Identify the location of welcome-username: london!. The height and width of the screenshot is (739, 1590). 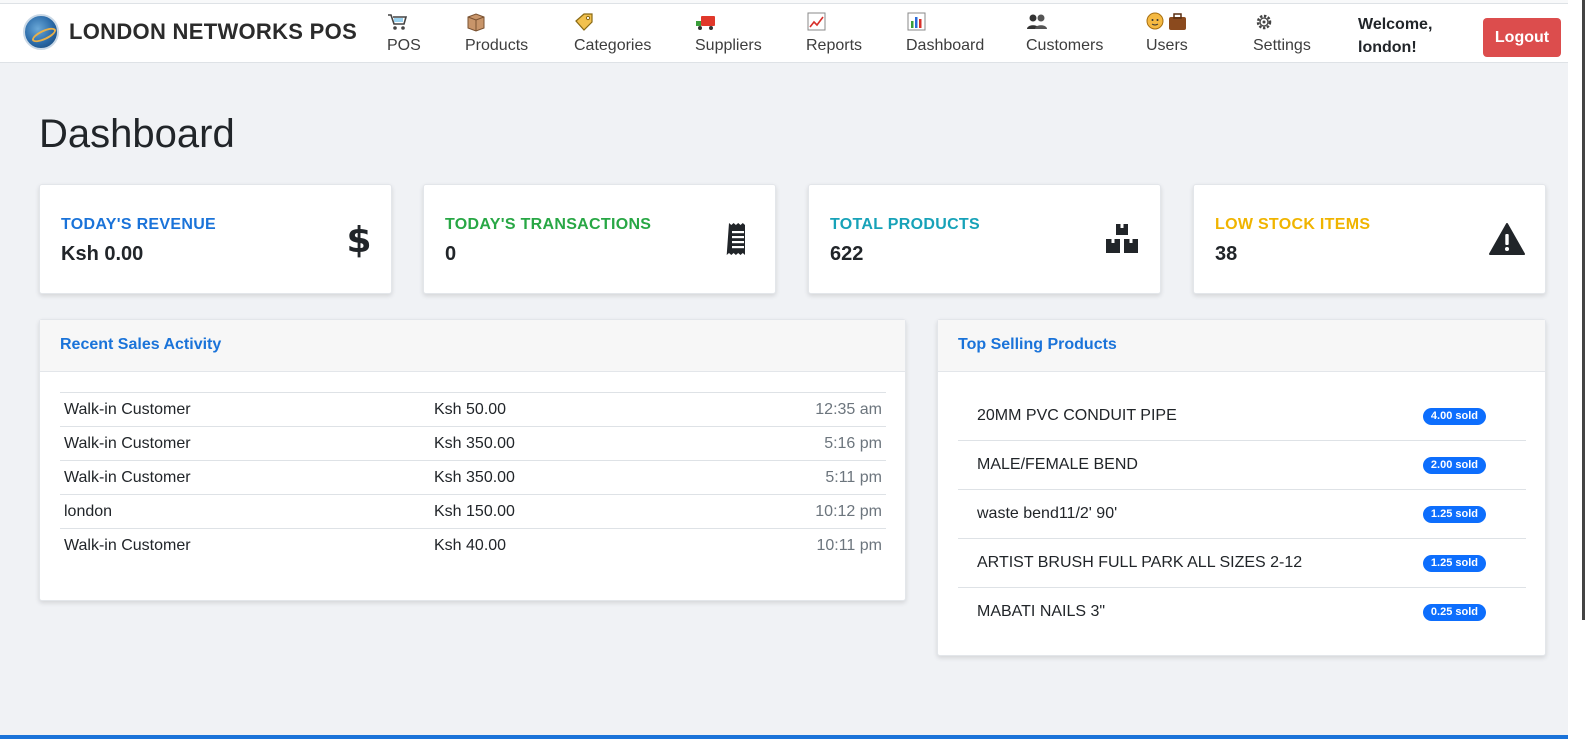
(1387, 47).